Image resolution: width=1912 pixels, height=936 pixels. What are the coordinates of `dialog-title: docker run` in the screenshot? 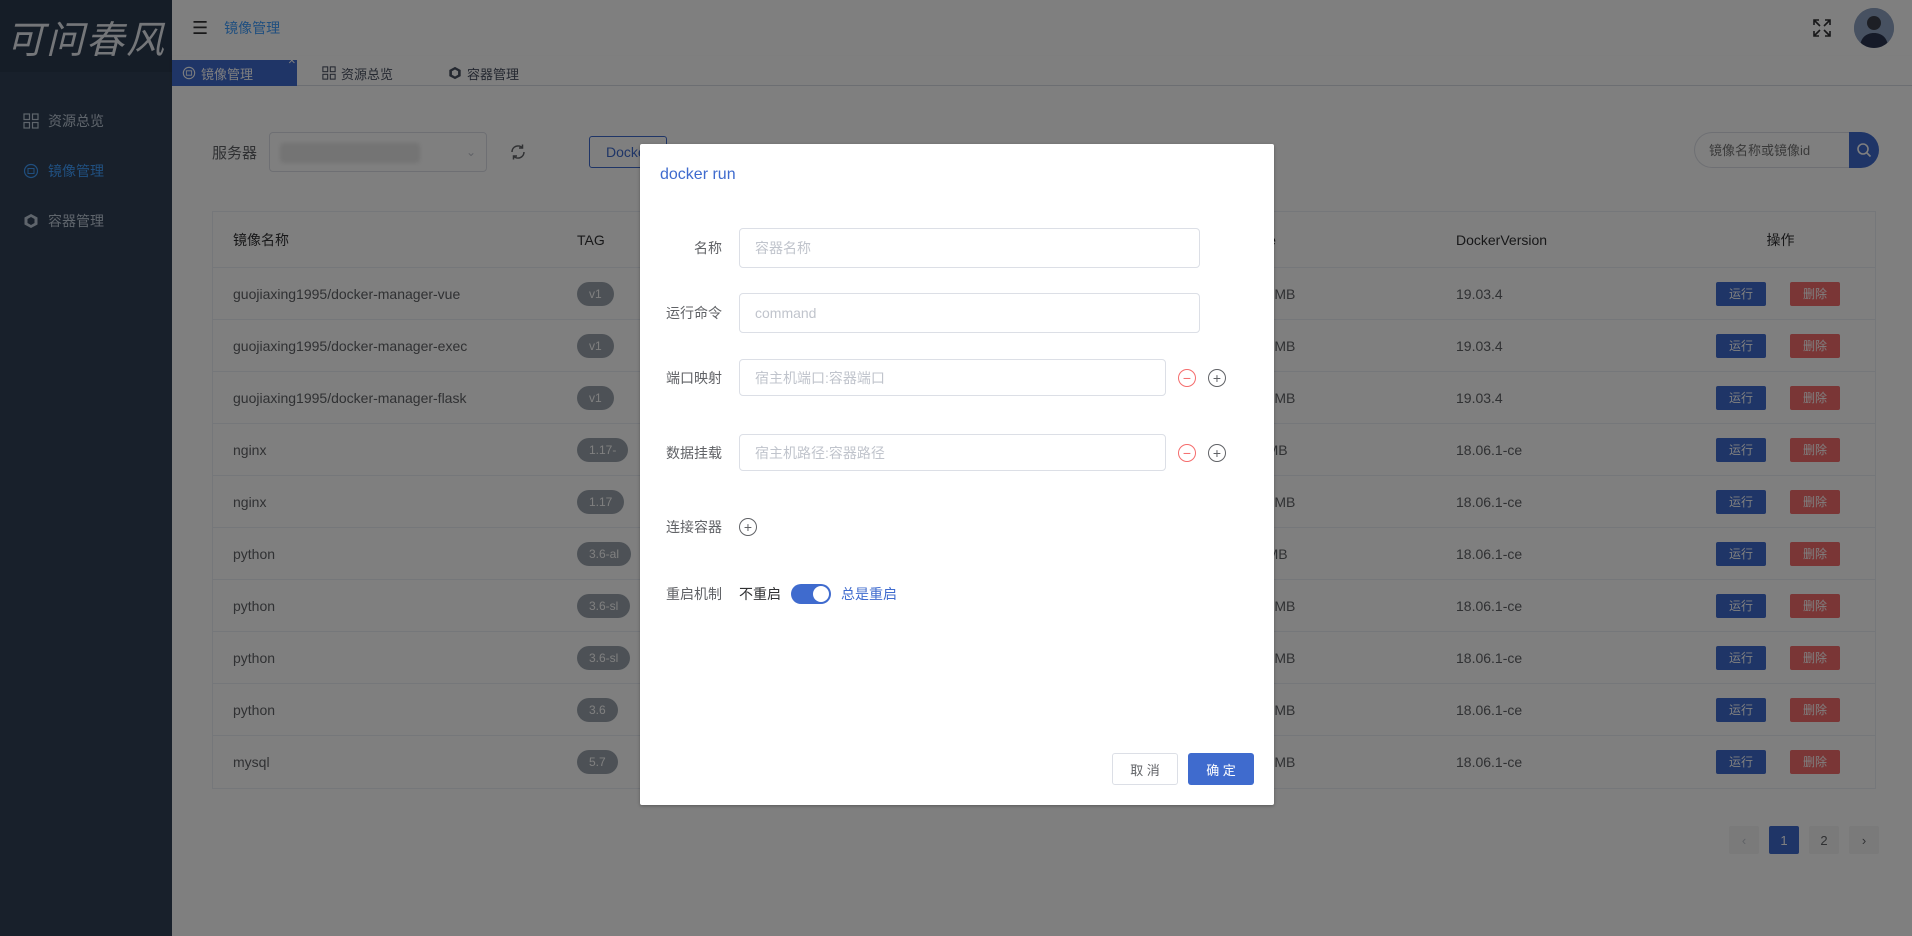 It's located at (698, 174).